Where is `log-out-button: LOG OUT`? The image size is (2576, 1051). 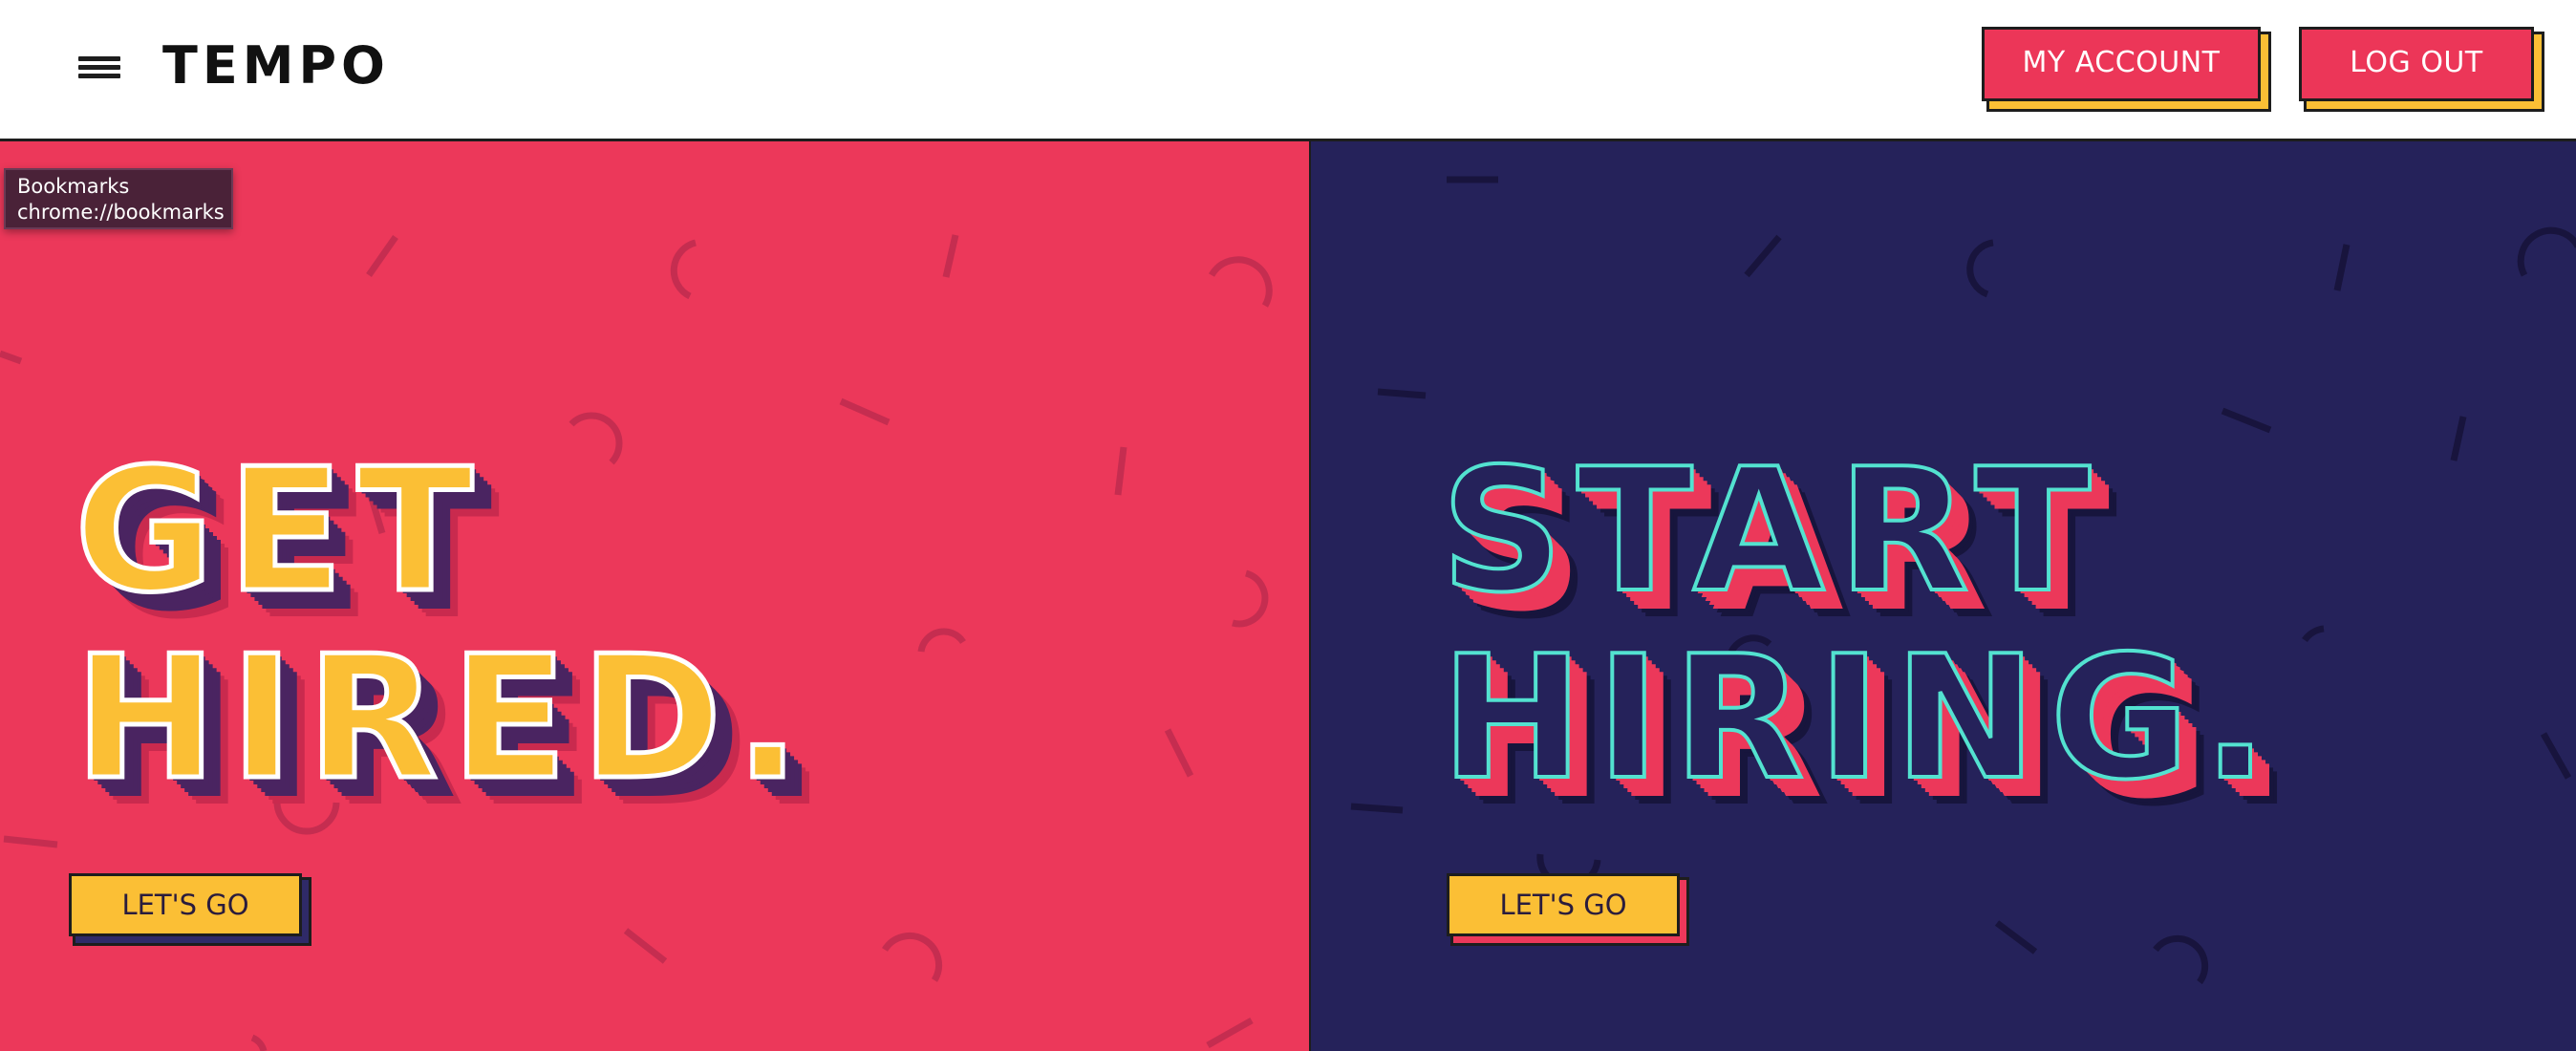 log-out-button: LOG OUT is located at coordinates (2416, 64).